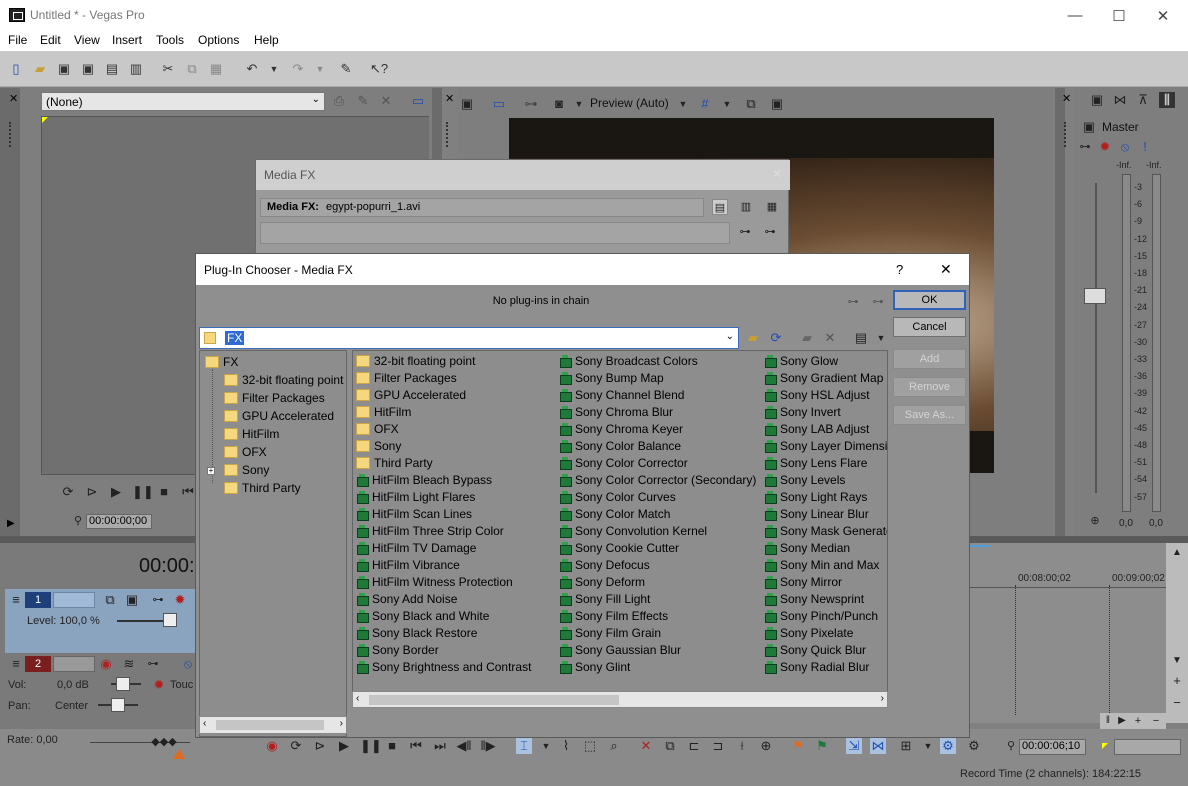 Image resolution: width=1188 pixels, height=786 pixels. What do you see at coordinates (127, 40) in the screenshot?
I see `menu-insert: Insert` at bounding box center [127, 40].